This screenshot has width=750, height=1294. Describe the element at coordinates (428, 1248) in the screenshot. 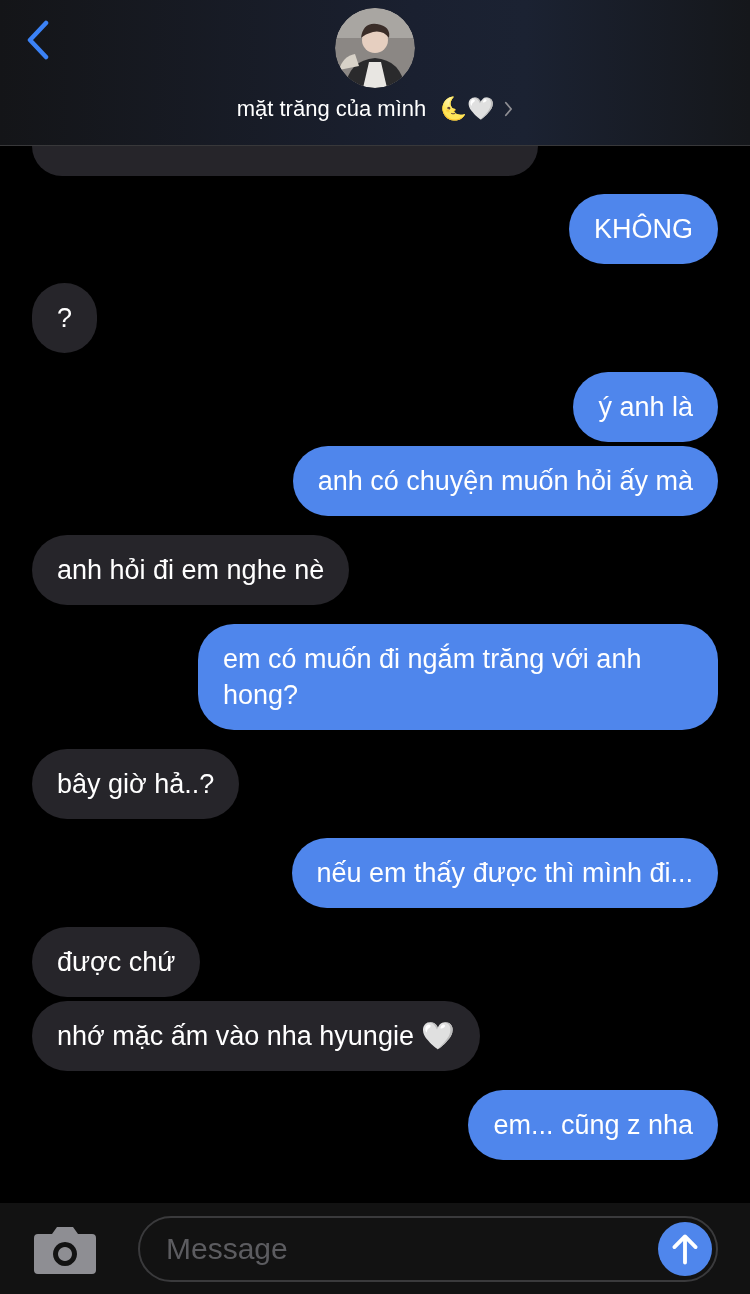

I see `message-field: Message` at that location.